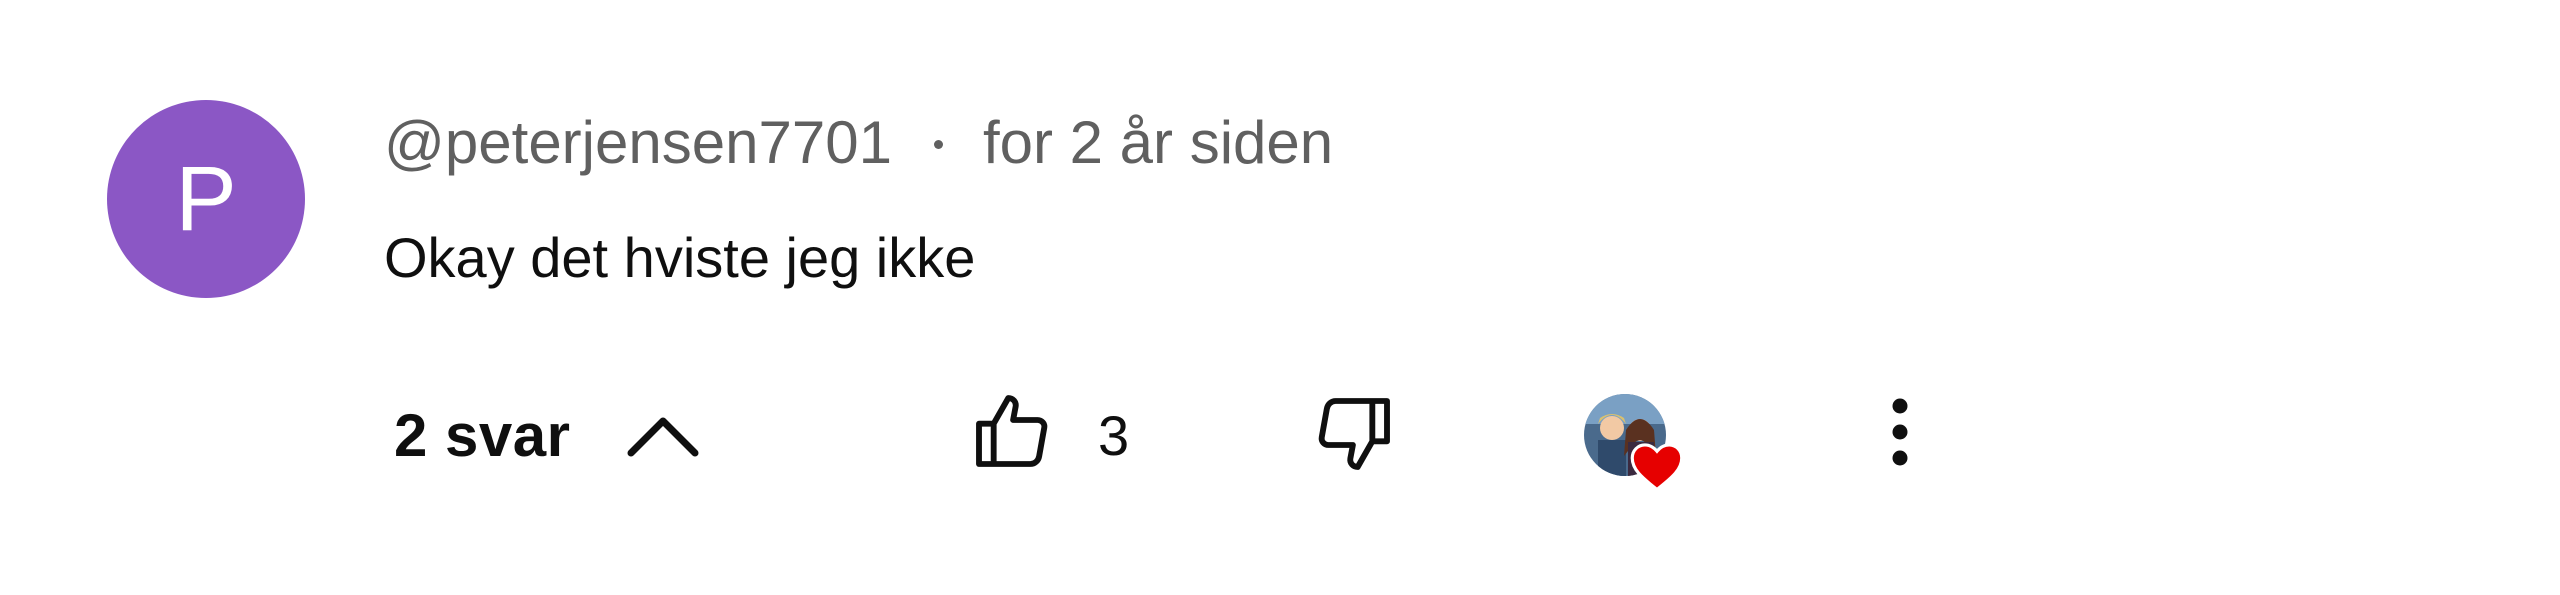 The height and width of the screenshot is (595, 2560). What do you see at coordinates (938, 144) in the screenshot?
I see `separator-dot` at bounding box center [938, 144].